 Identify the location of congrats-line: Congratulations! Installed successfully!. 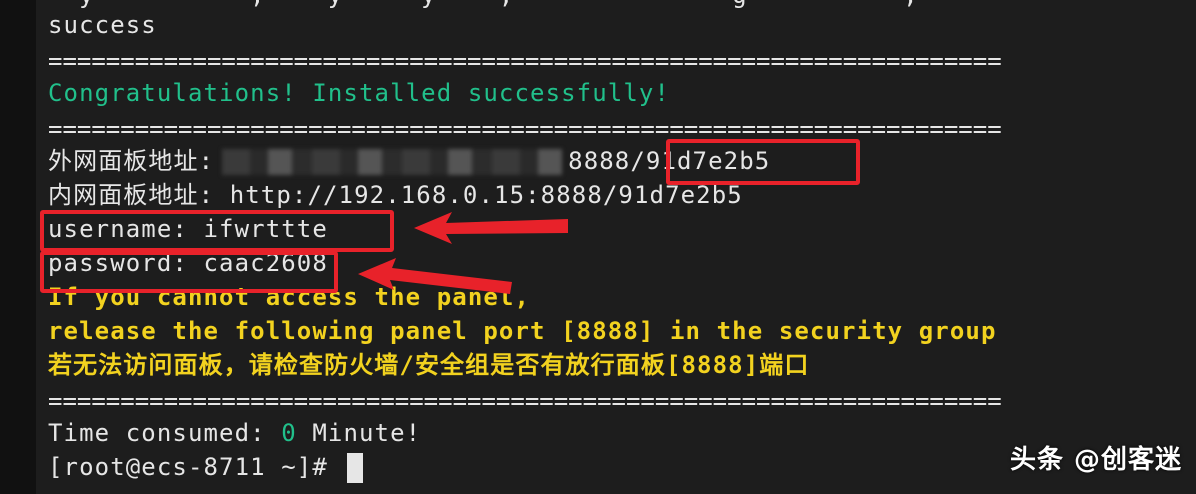
(359, 93).